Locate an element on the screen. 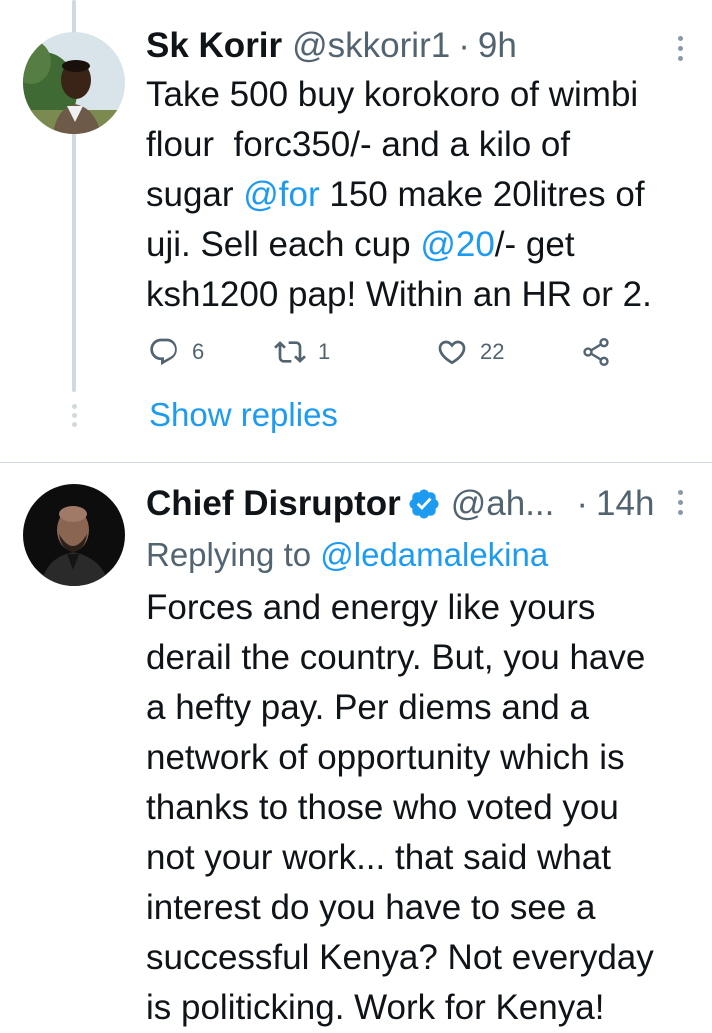  tweet-header: Chief Disruptor @ah... · 14h is located at coordinates (400, 504).